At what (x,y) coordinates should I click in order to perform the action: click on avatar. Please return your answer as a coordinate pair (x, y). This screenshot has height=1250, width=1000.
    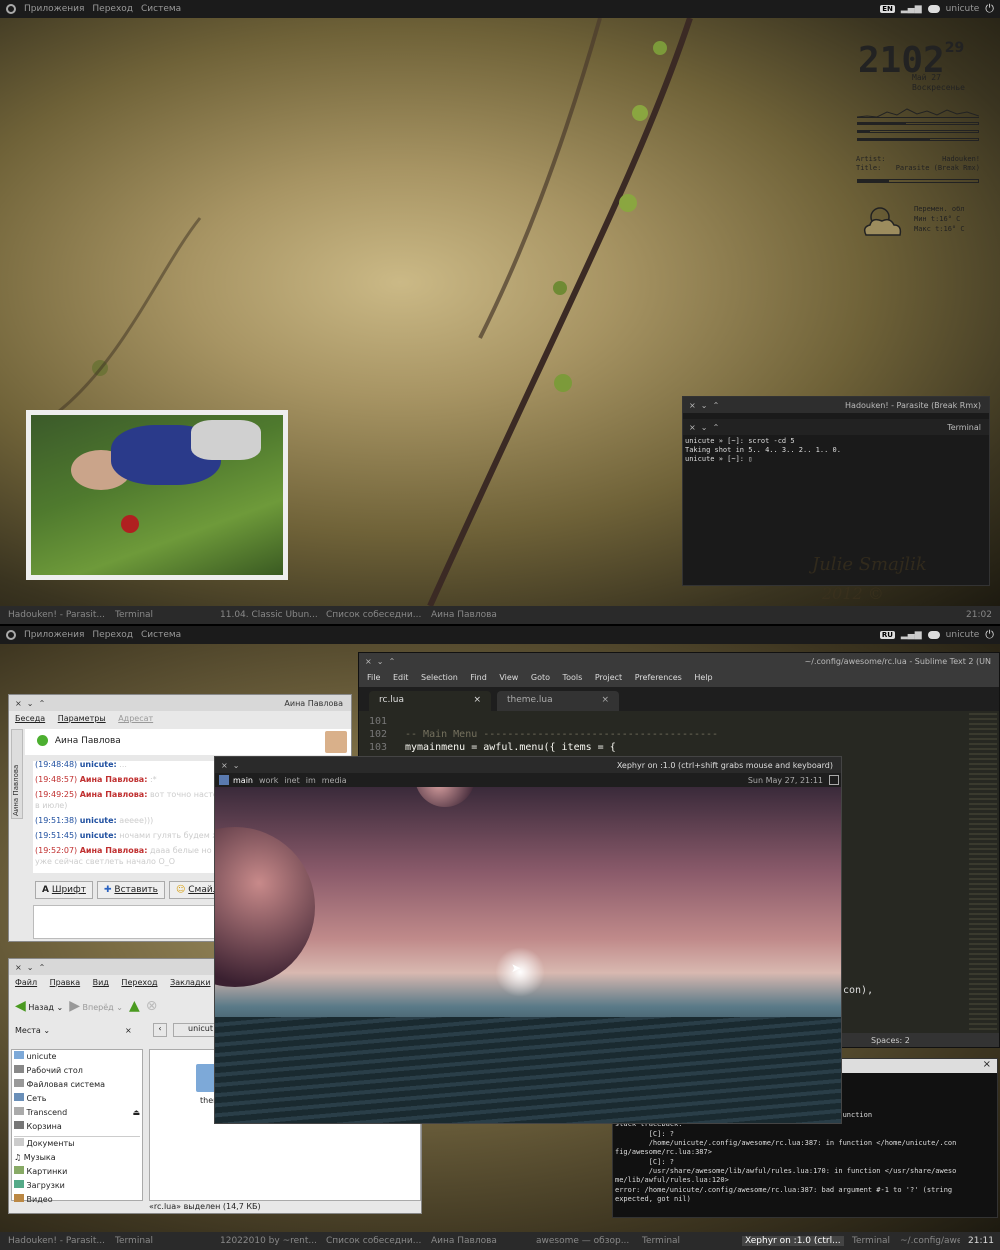
    Looking at the image, I should click on (336, 742).